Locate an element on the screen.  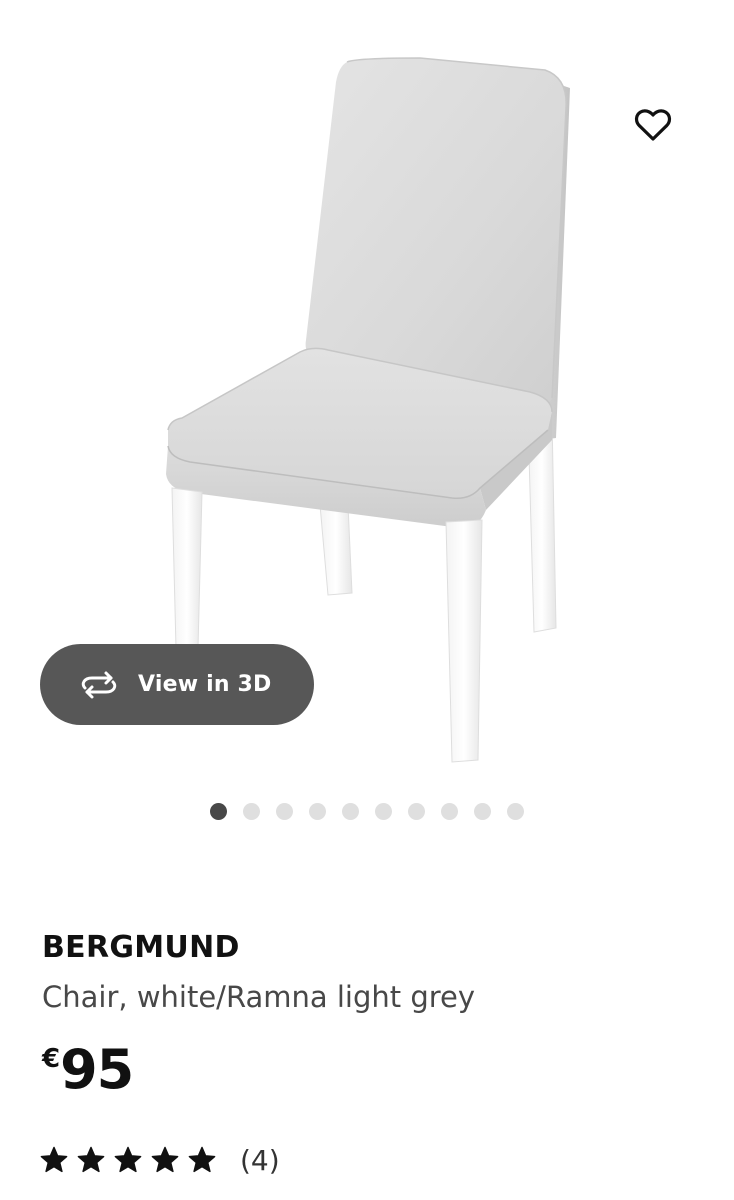
heart-outline-icon is located at coordinates (653, 125).